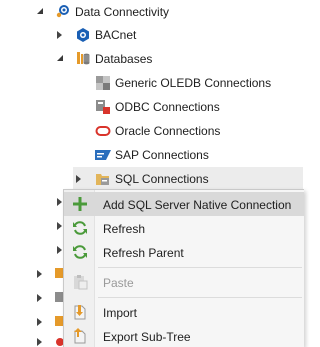 This screenshot has height=347, width=320. I want to click on menu-item-add-sql-native-connection: Add SQL Server Native Connection, so click(184, 204).